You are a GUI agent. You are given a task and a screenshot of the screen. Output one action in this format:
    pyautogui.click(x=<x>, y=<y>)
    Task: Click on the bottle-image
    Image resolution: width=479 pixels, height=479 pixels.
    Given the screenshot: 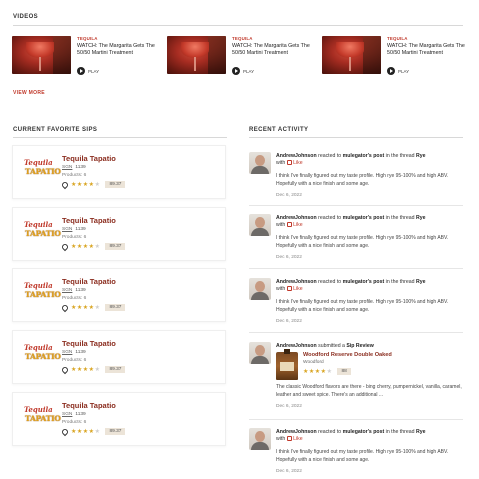 What is the action you would take?
    pyautogui.click(x=287, y=364)
    